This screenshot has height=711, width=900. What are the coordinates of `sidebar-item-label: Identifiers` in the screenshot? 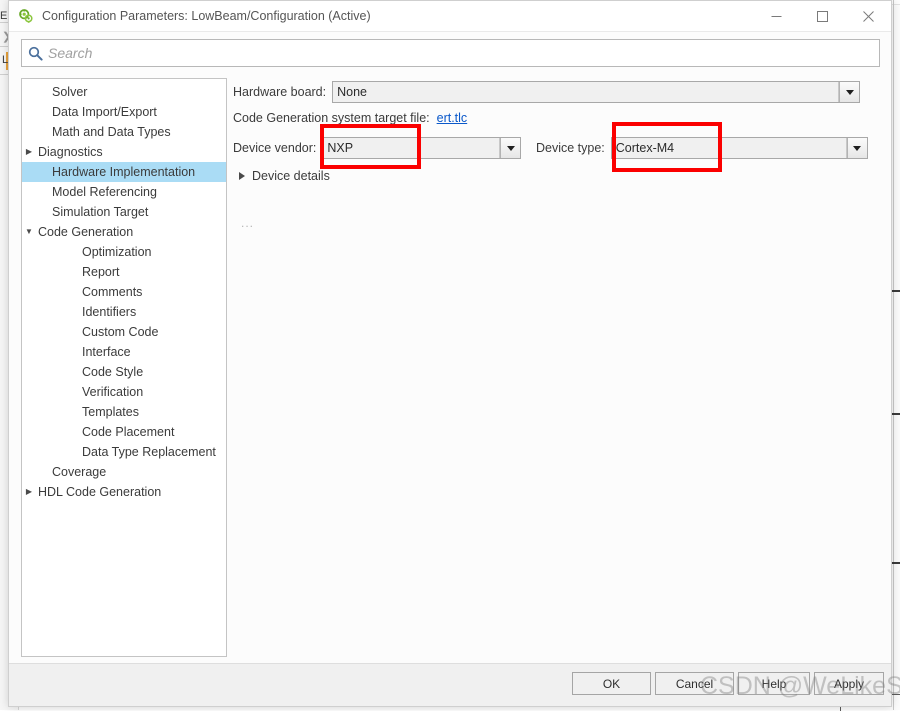 It's located at (154, 312).